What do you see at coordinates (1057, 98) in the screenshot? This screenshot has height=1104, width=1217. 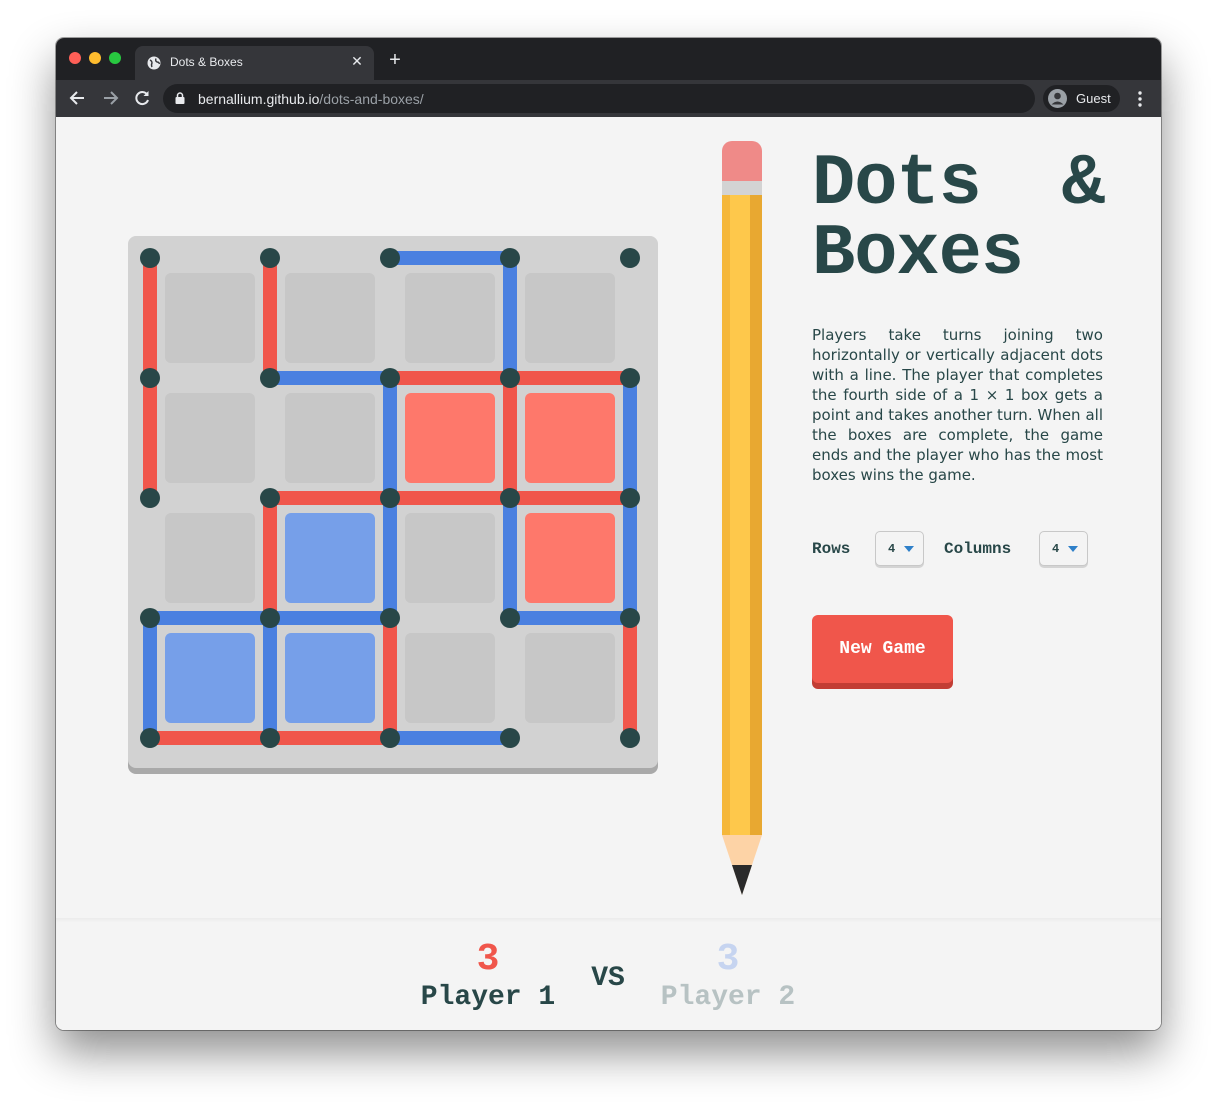 I see `account-icon` at bounding box center [1057, 98].